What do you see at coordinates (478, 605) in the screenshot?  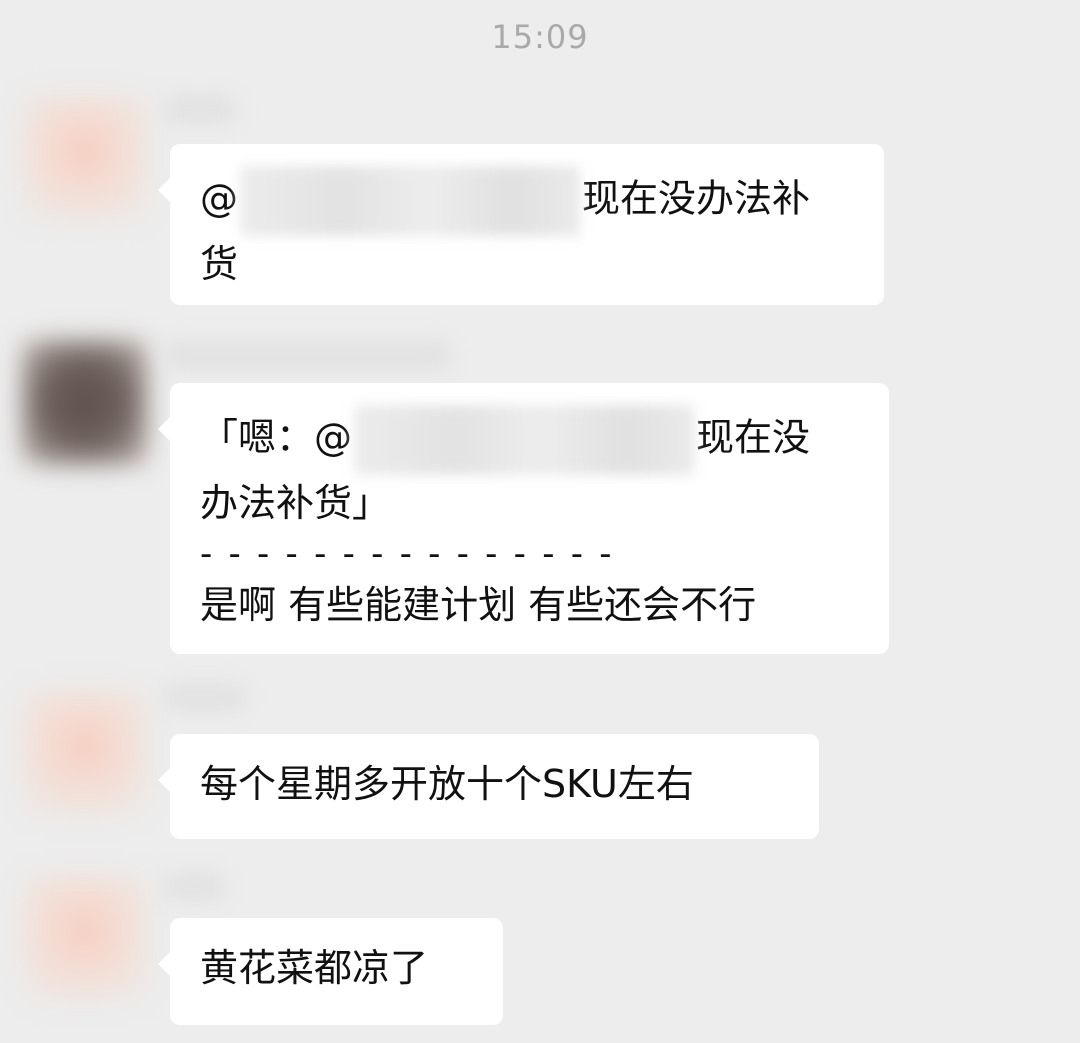 I see `reply-text: 是啊 有些能建计划 有些还会不行` at bounding box center [478, 605].